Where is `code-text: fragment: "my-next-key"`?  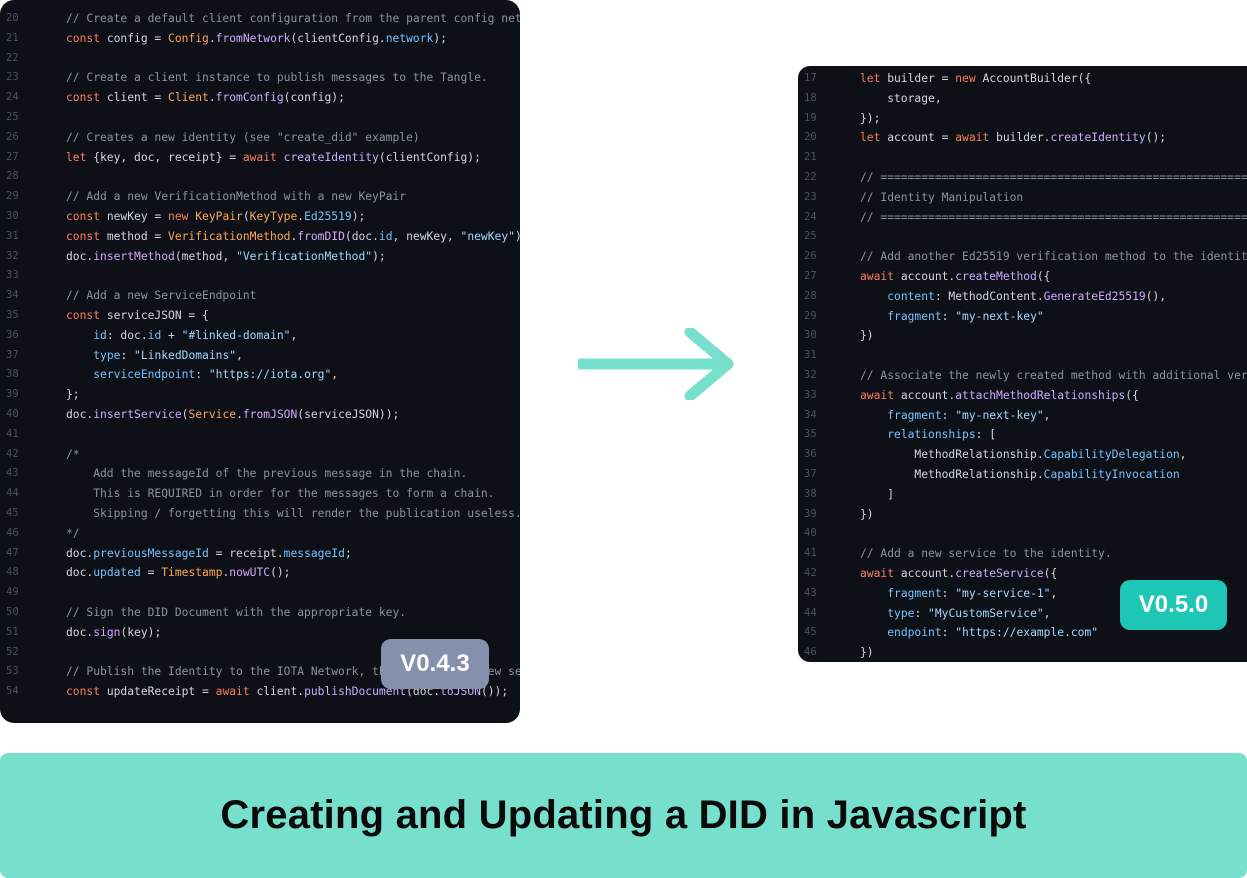 code-text: fragment: "my-next-key" is located at coordinates (952, 317).